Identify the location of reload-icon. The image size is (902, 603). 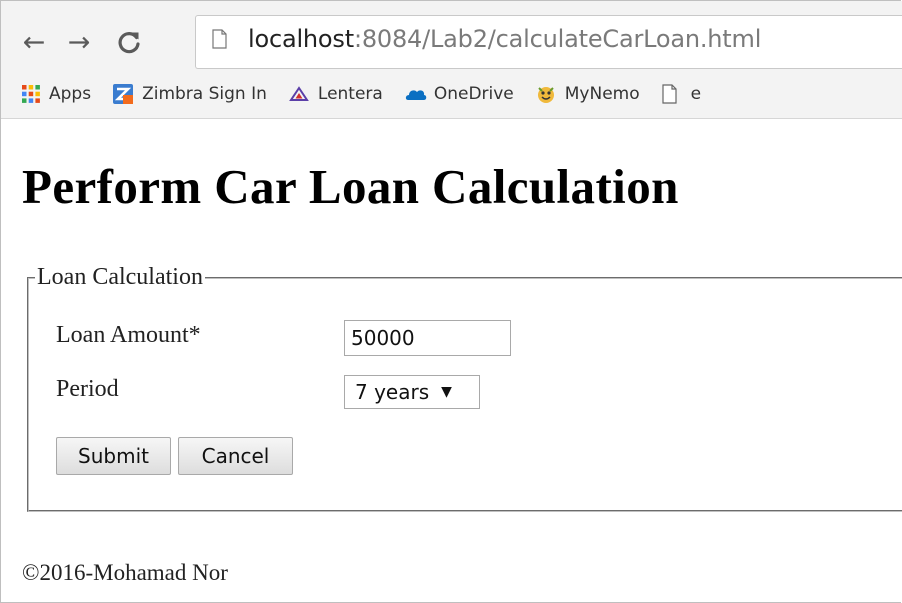
(129, 42).